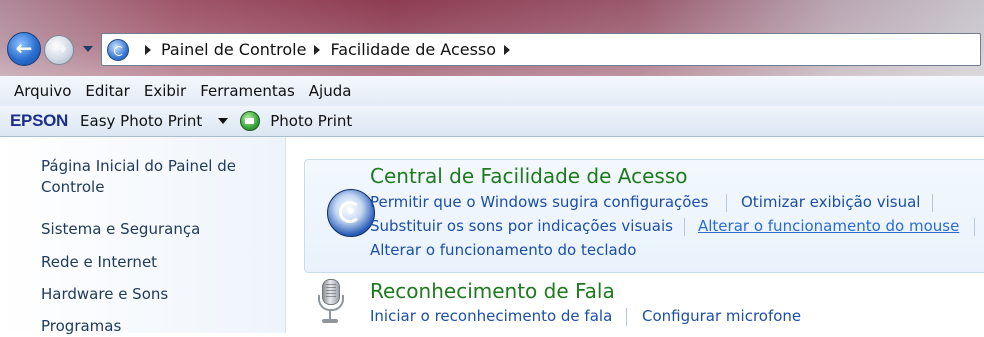 The height and width of the screenshot is (337, 984). Describe the element at coordinates (138, 166) in the screenshot. I see `sidebar-item-home-line1: Página Inicial do Painel de` at that location.